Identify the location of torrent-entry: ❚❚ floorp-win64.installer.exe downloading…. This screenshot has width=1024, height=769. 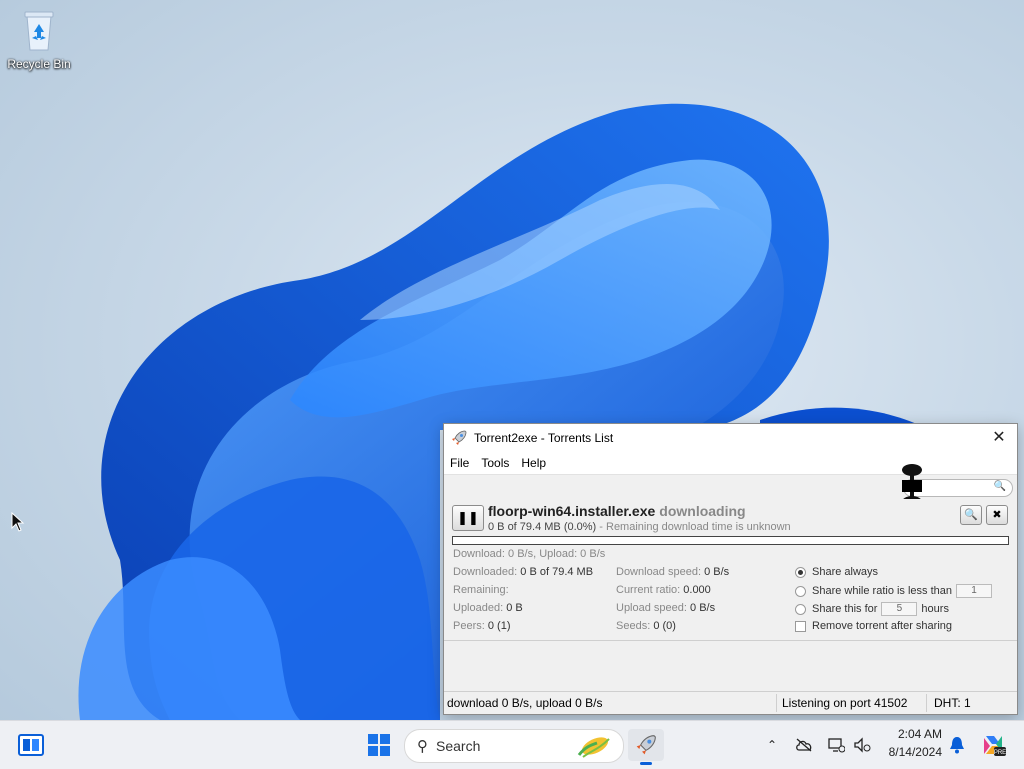
(730, 569).